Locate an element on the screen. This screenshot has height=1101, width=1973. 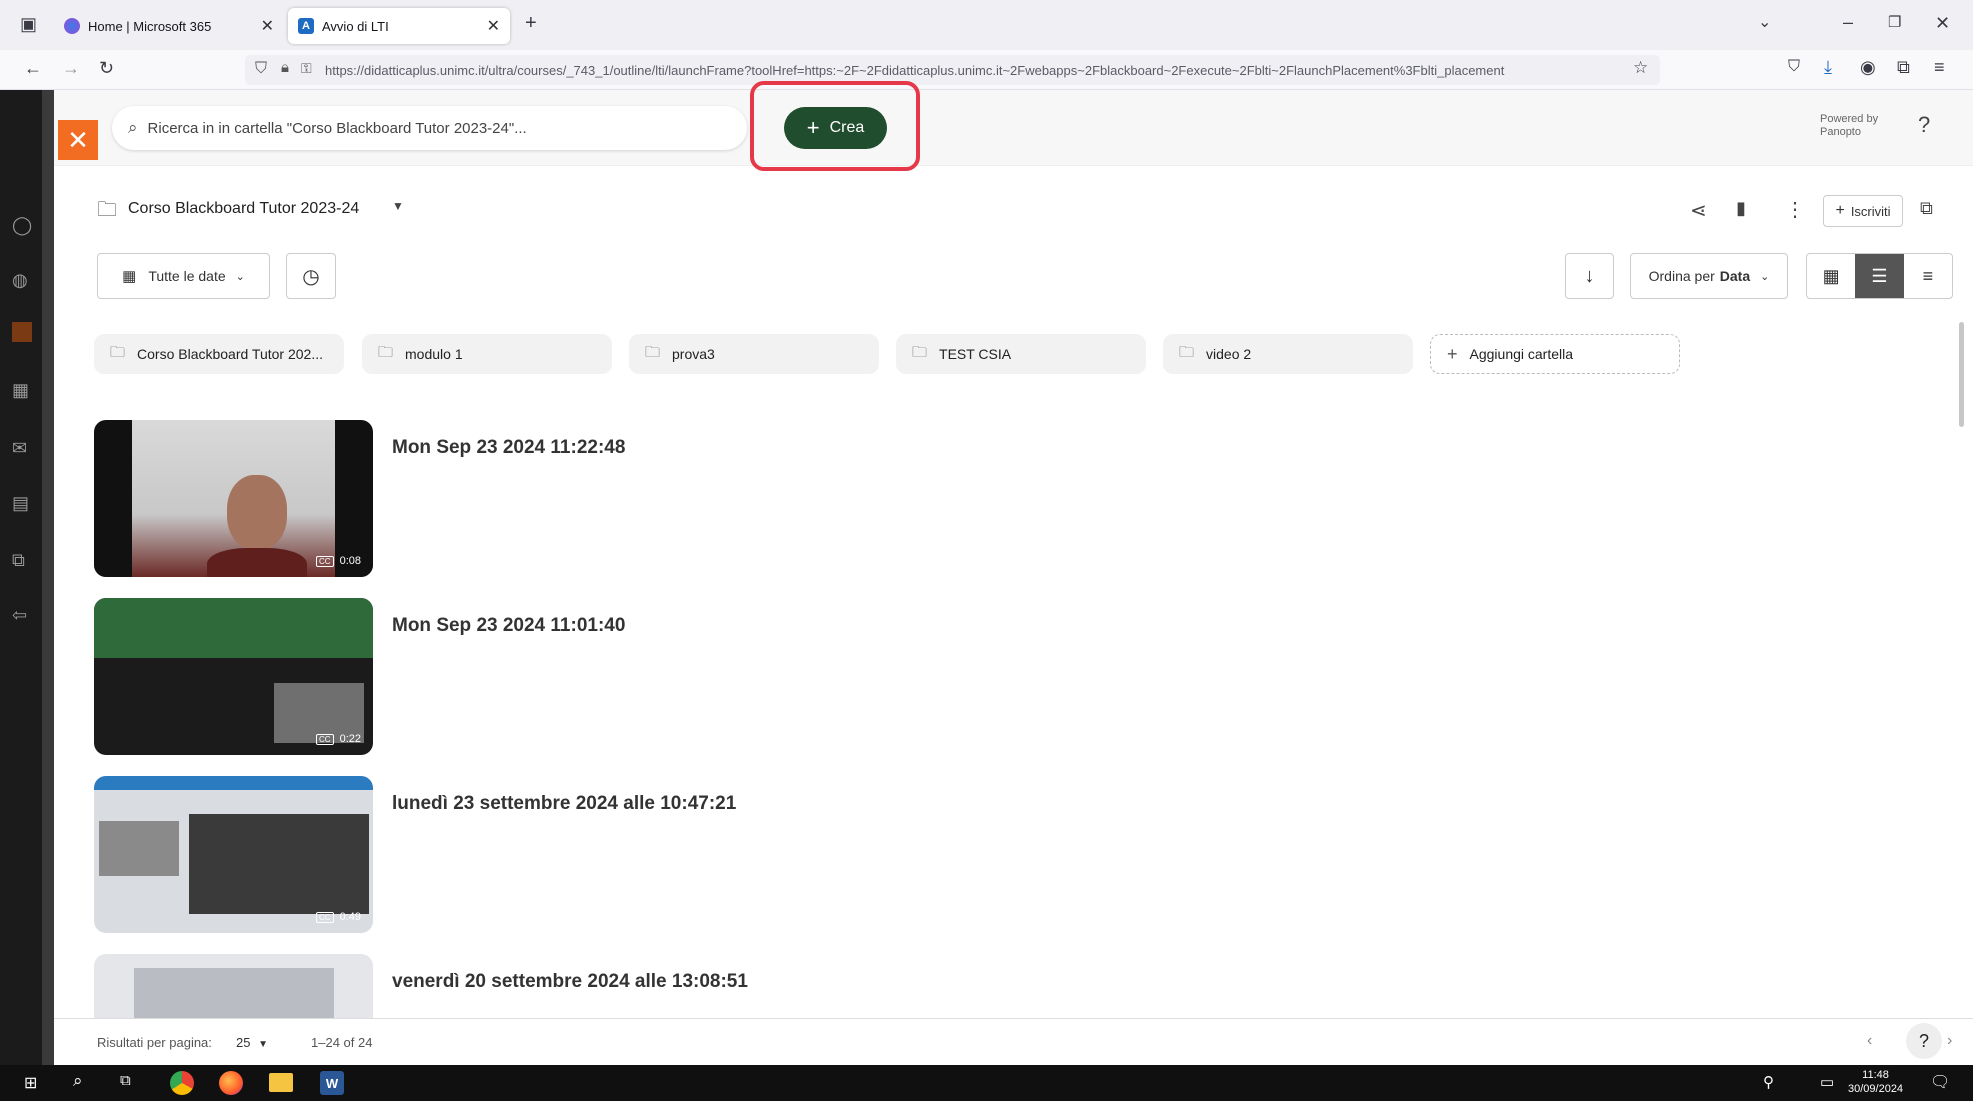
calendar-icon: ▦ is located at coordinates (22, 390).